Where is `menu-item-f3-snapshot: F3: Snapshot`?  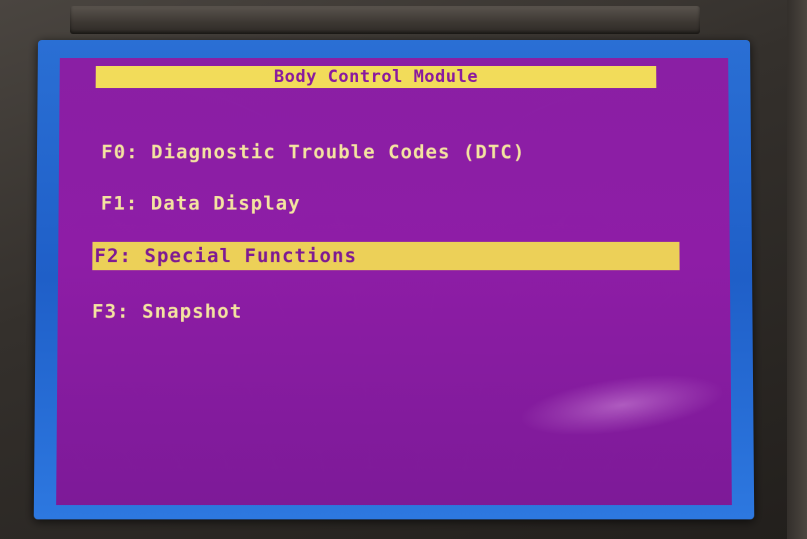 menu-item-f3-snapshot: F3: Snapshot is located at coordinates (389, 311).